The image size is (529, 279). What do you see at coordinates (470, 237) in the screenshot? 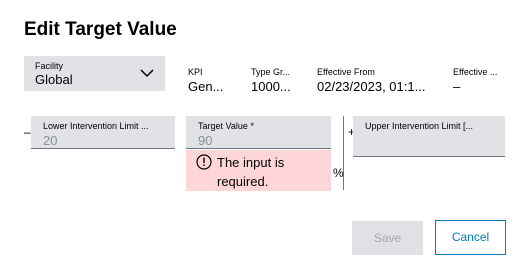
I see `cancel-button: Cancel` at bounding box center [470, 237].